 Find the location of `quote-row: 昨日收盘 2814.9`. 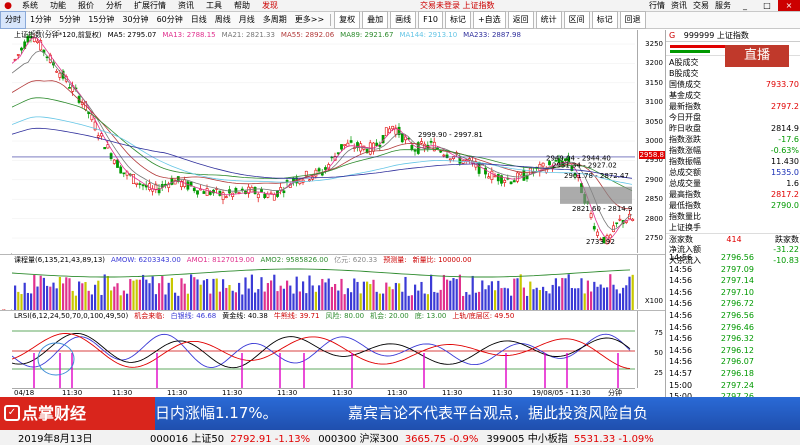

quote-row: 昨日收盘 2814.9 is located at coordinates (733, 128).